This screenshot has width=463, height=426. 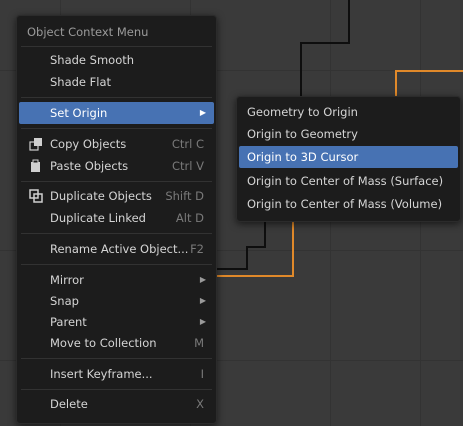 I want to click on menu-item-label: Shade Flat, so click(x=81, y=82).